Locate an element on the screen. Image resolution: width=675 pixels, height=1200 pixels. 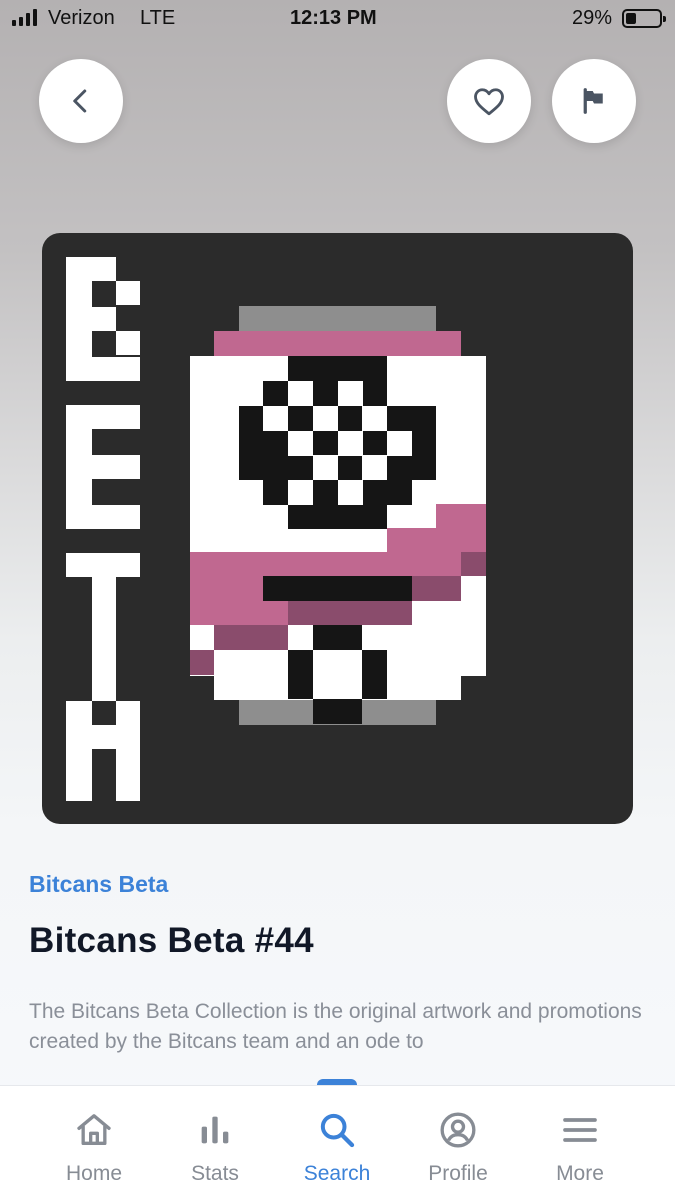
item-title: Bitcans Beta #44 is located at coordinates (171, 940).